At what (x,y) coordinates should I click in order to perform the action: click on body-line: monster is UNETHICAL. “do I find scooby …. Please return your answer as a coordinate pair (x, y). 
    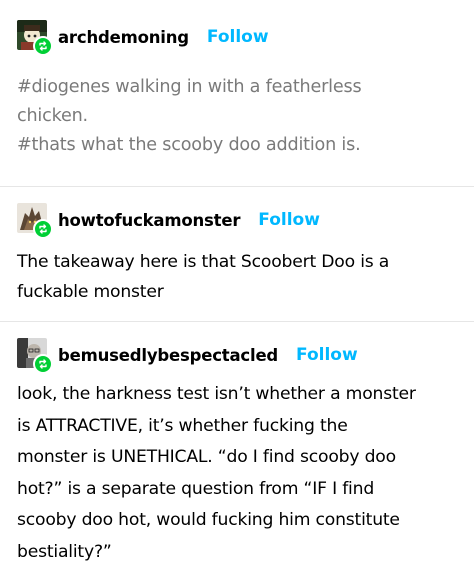
    Looking at the image, I should click on (206, 457).